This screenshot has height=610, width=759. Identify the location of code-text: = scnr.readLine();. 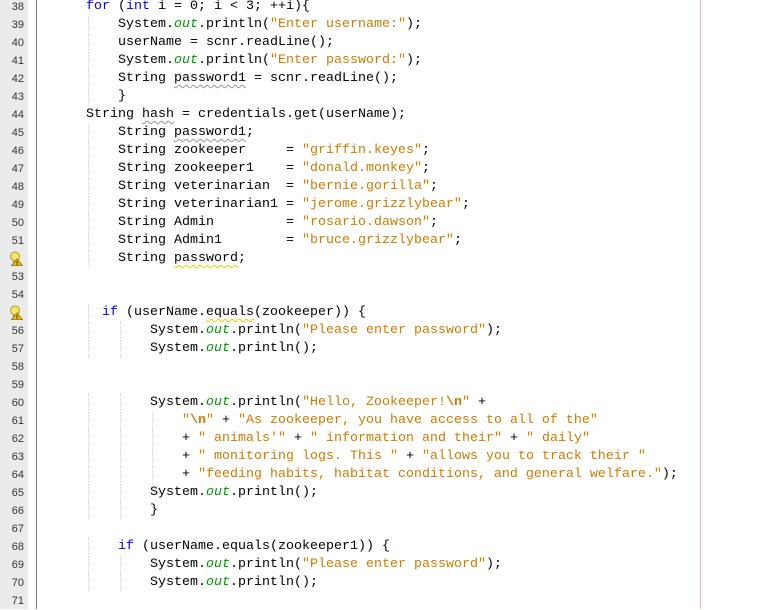
(321, 78).